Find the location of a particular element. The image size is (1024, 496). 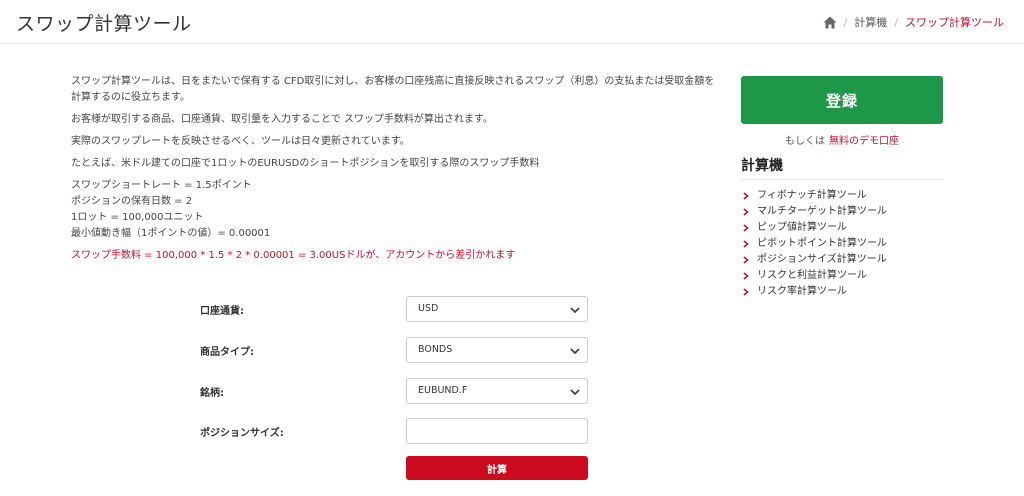

symbol-label: 銘柄: is located at coordinates (212, 393).